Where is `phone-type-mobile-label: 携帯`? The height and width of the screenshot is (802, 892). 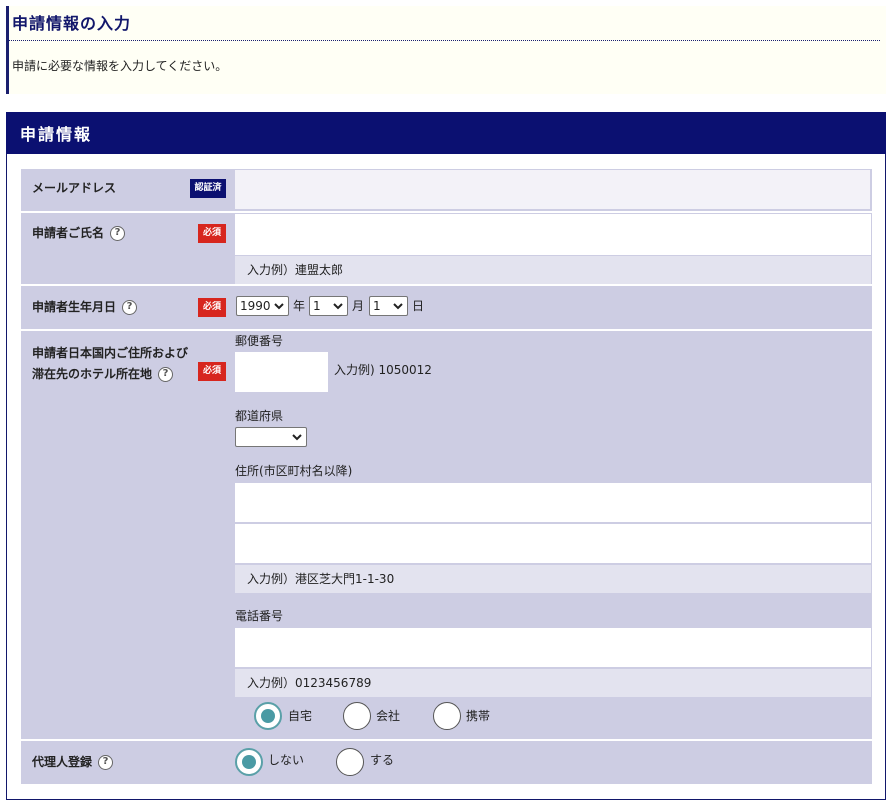 phone-type-mobile-label: 携帯 is located at coordinates (478, 716).